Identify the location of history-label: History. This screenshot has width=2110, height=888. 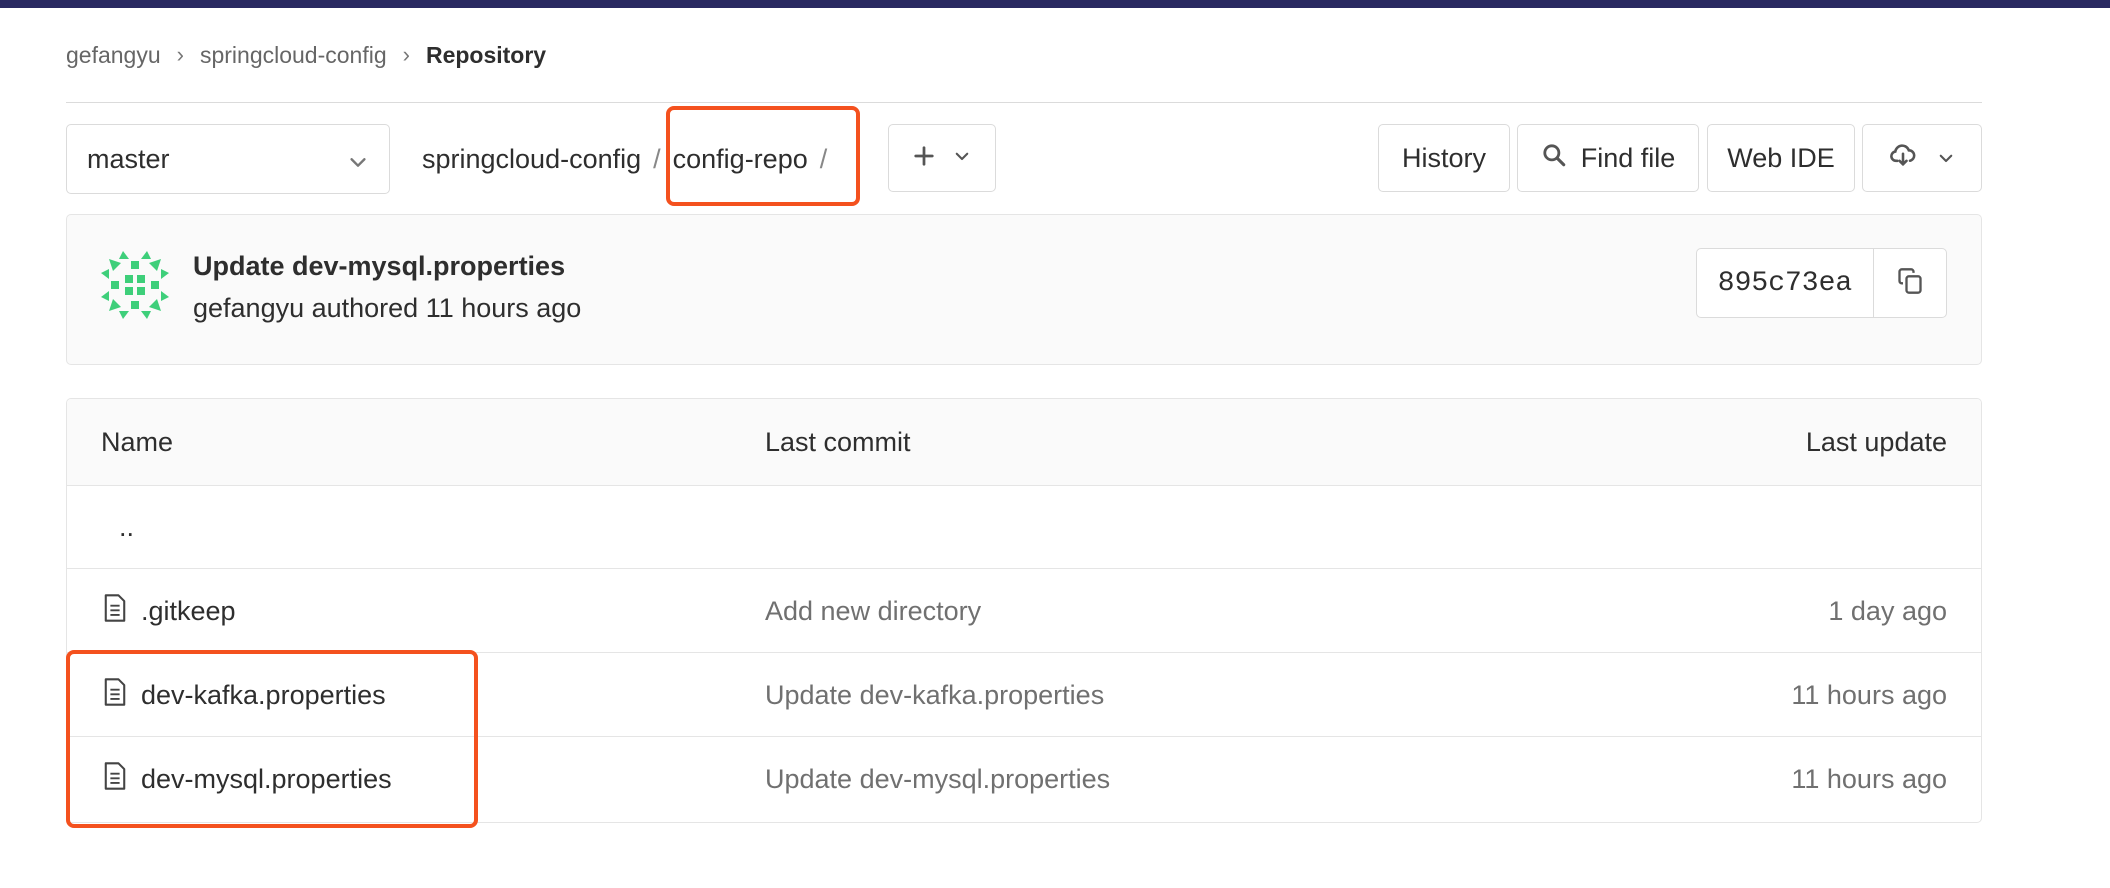
(1443, 157).